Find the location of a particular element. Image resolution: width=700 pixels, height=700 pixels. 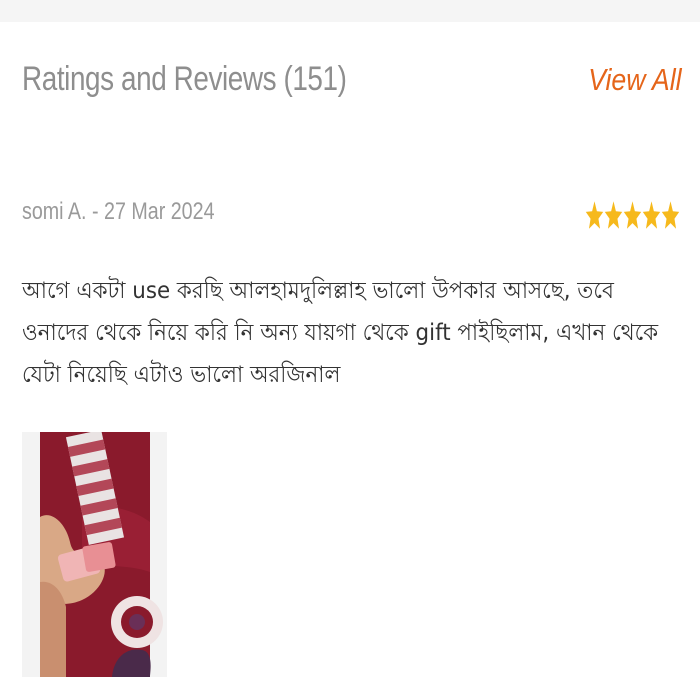

reviews-header: Ratings and Reviews (151) View All is located at coordinates (352, 85).